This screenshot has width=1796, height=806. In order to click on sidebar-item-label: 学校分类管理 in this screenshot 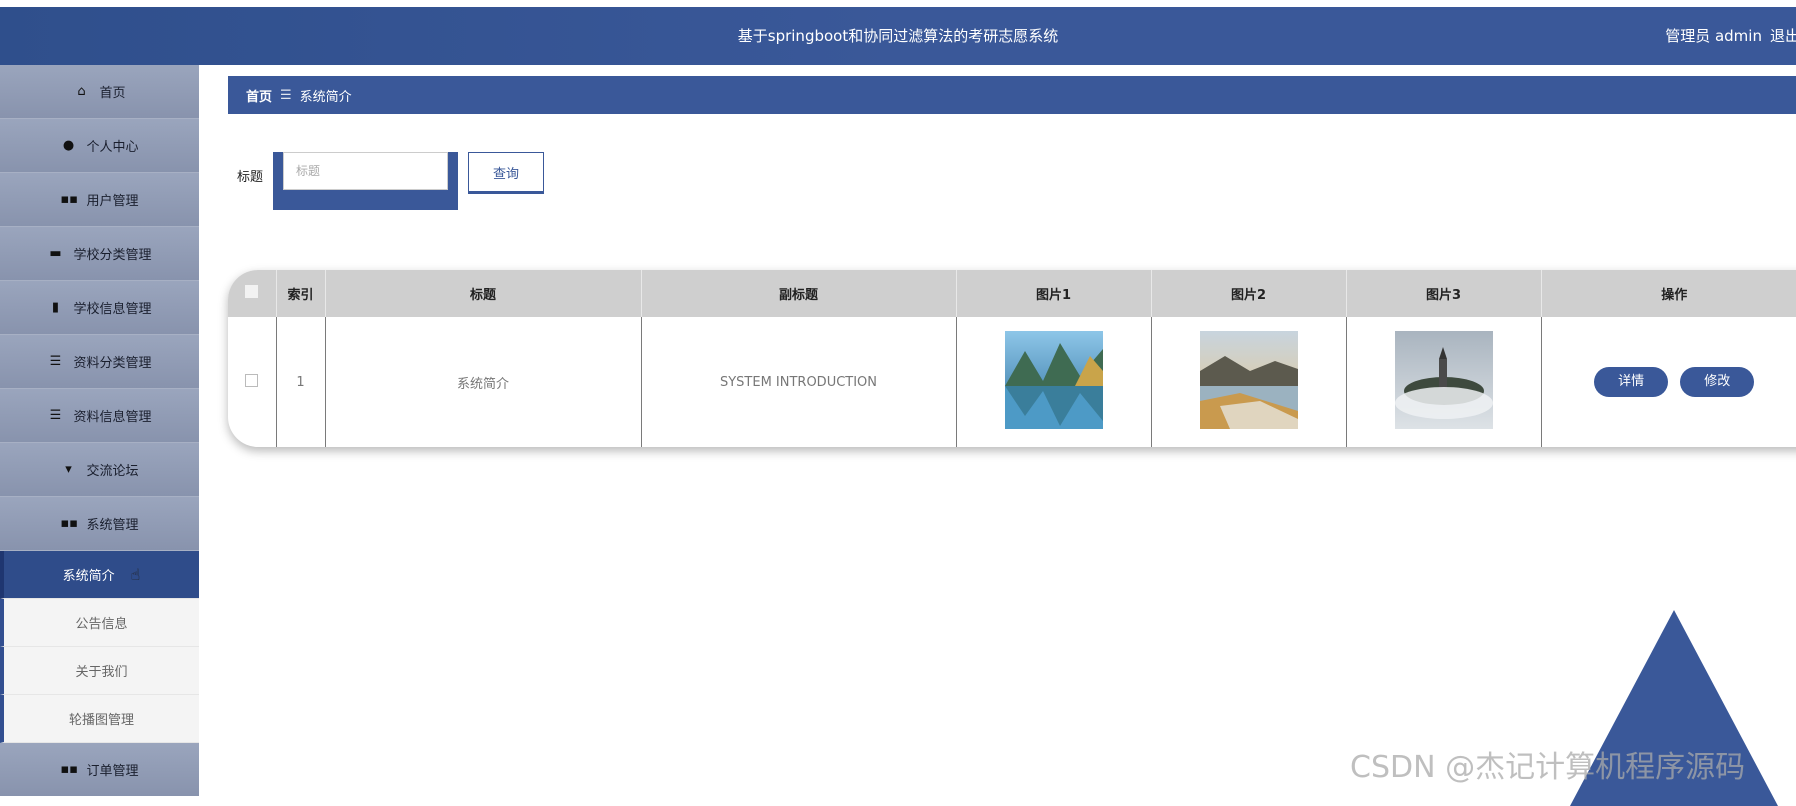, I will do `click(112, 255)`.